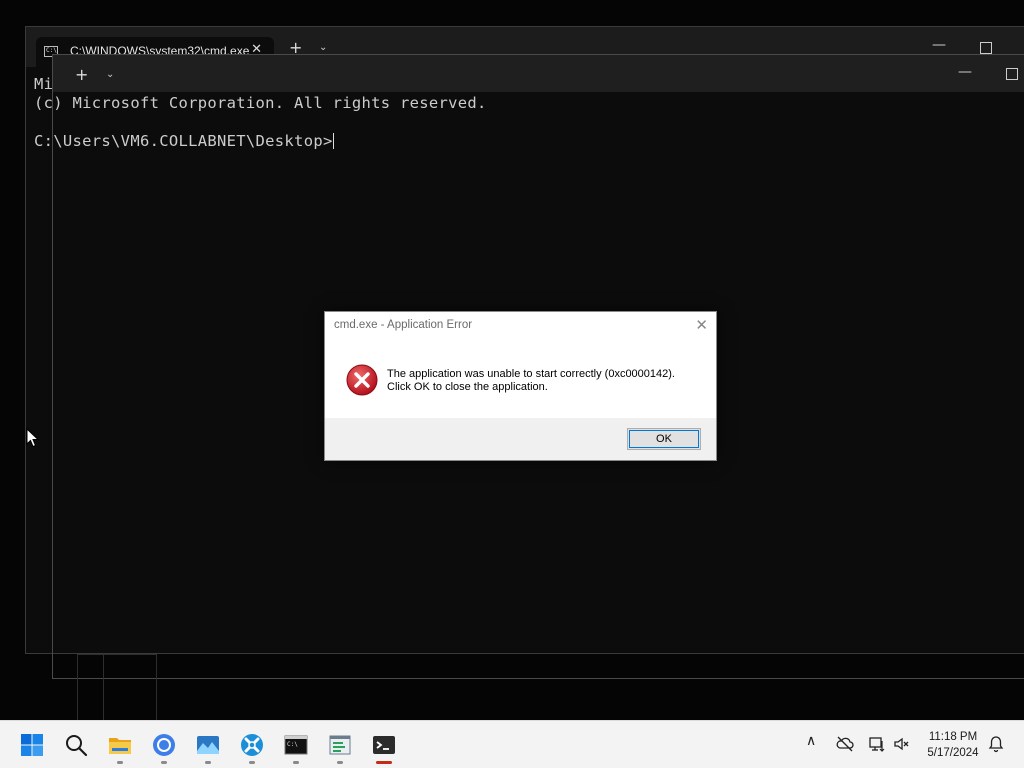 This screenshot has width=1024, height=768. I want to click on taskbar-photos, so click(208, 745).